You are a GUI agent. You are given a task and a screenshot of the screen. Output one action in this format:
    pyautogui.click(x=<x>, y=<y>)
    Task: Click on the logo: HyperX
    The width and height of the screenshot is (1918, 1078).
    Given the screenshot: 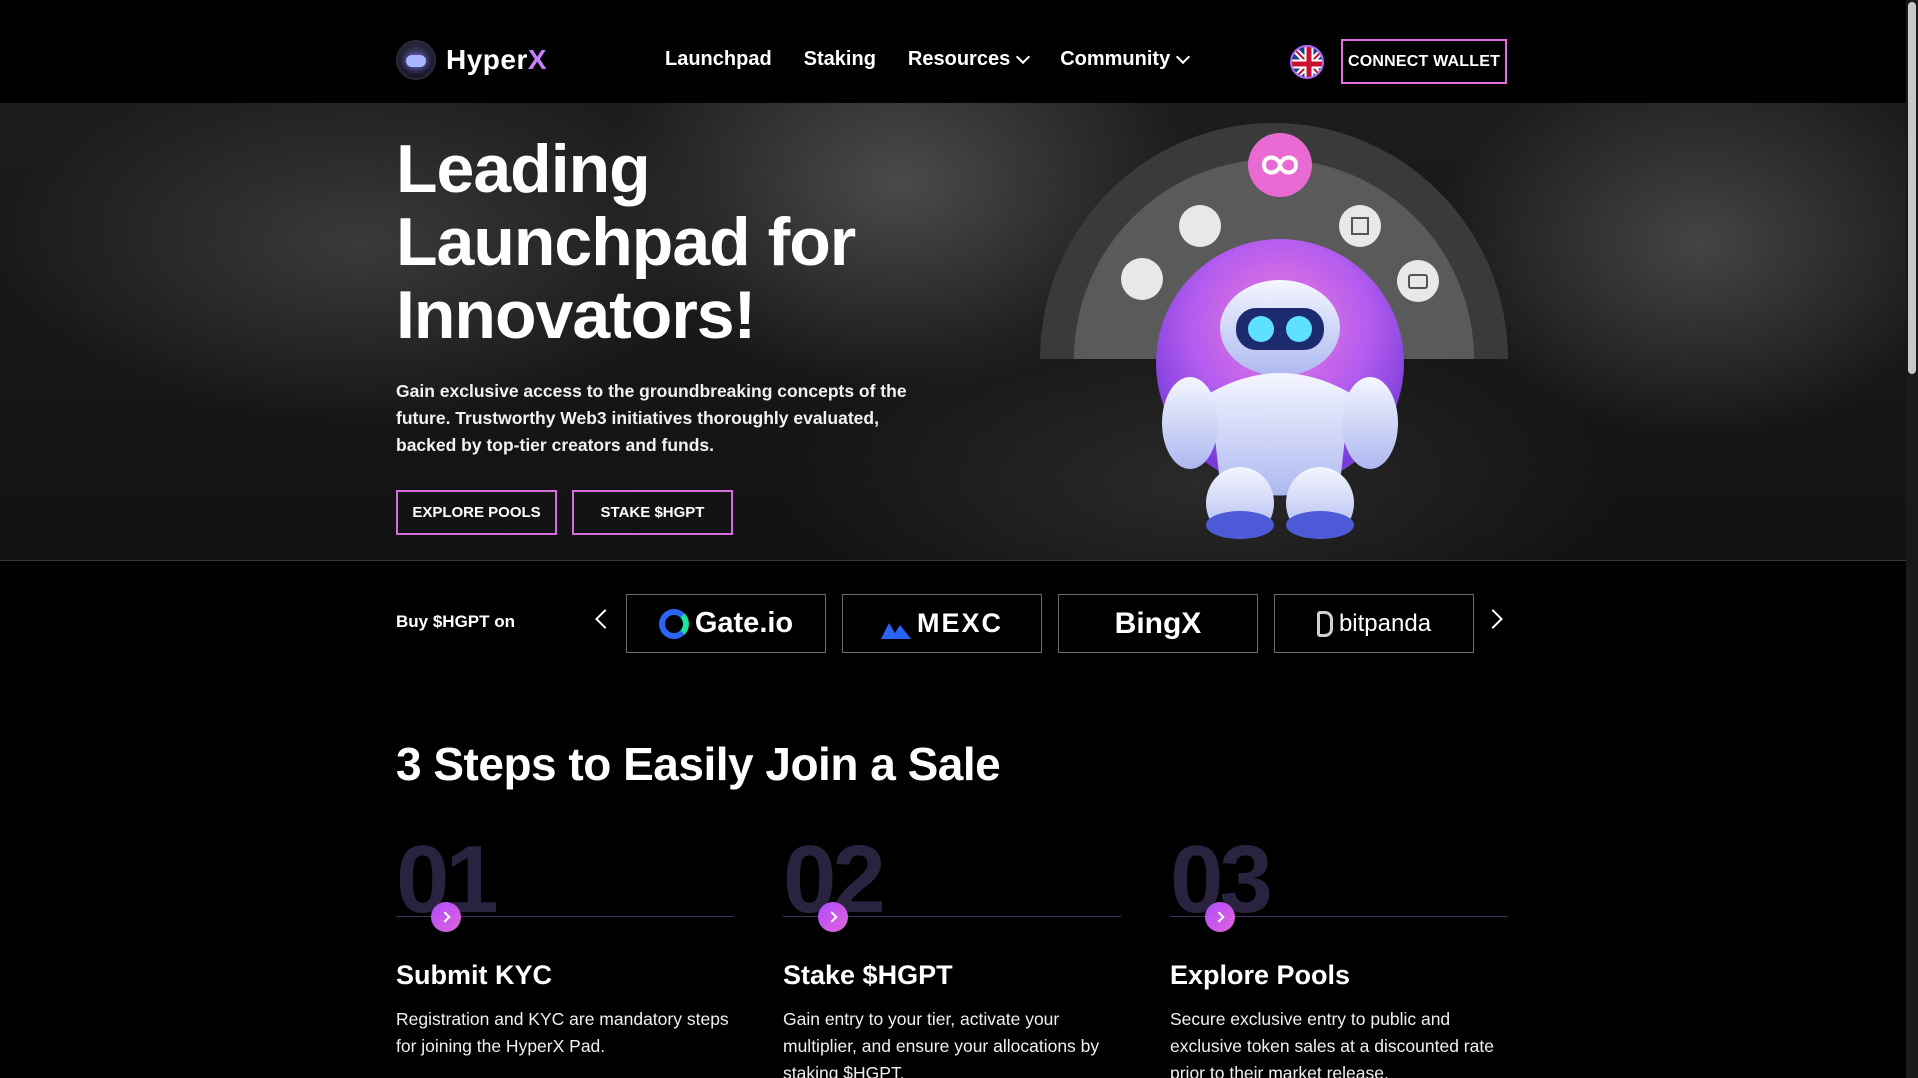 What is the action you would take?
    pyautogui.click(x=471, y=60)
    